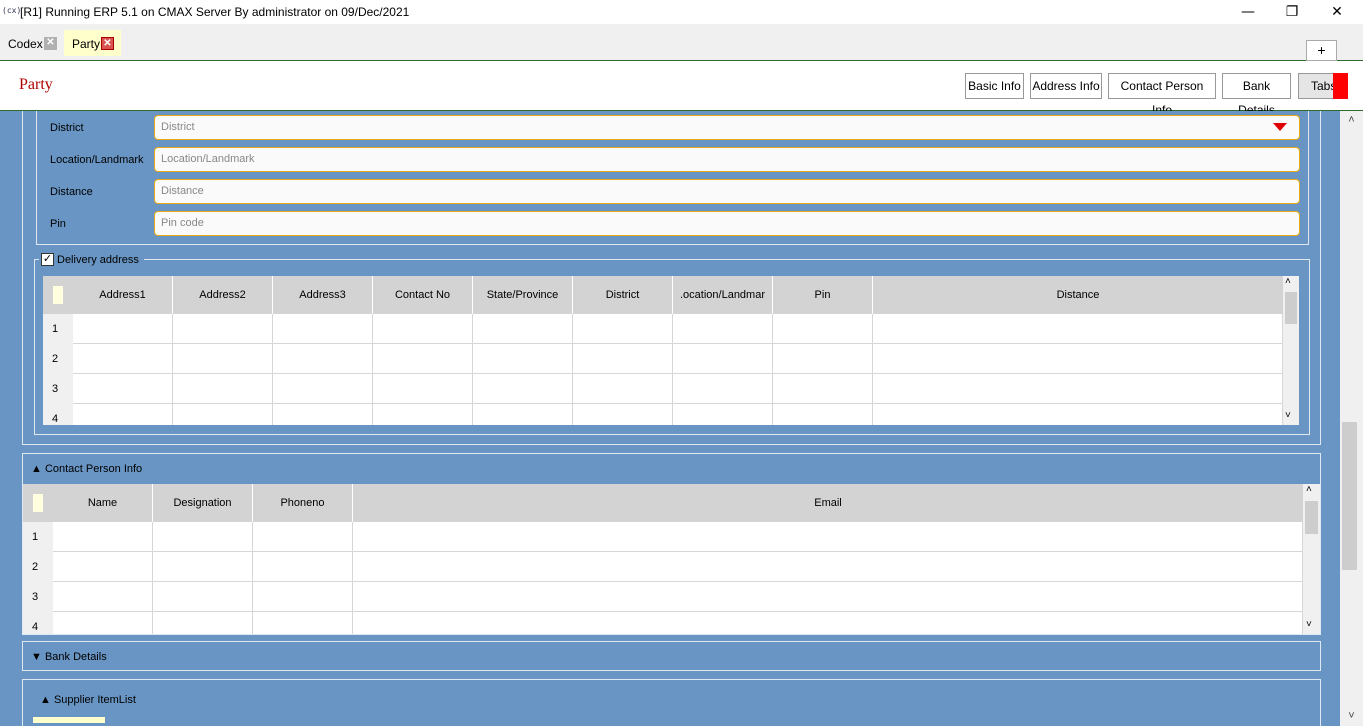 The image size is (1363, 726). What do you see at coordinates (727, 159) in the screenshot?
I see `location-field: Location/Landmark` at bounding box center [727, 159].